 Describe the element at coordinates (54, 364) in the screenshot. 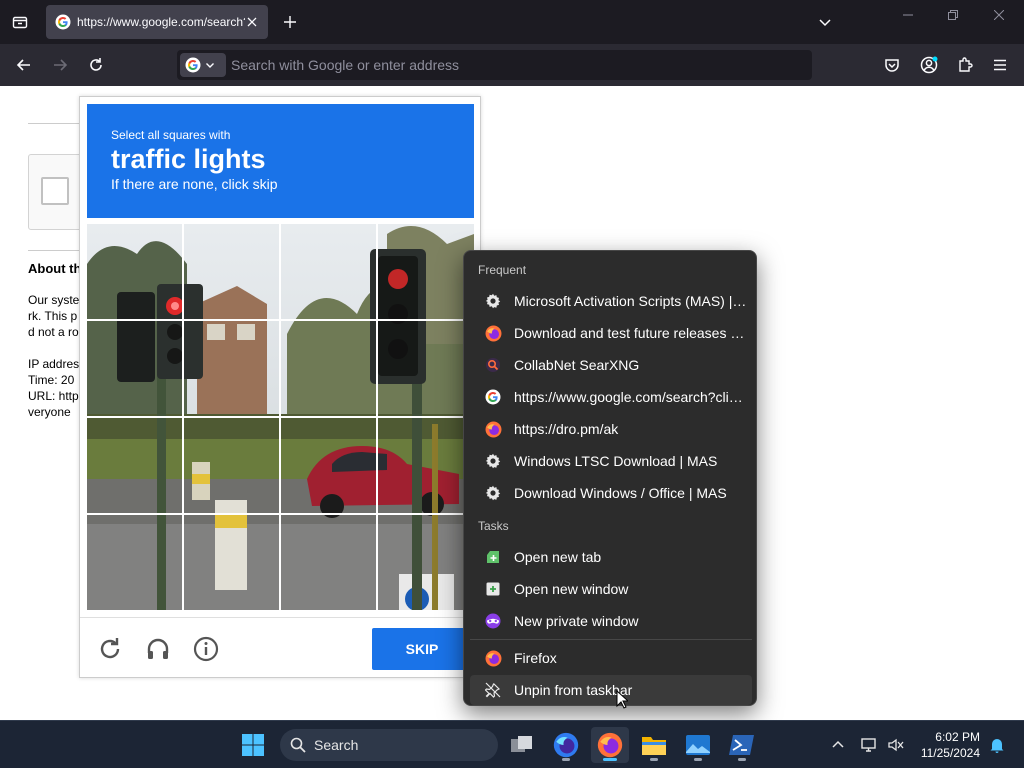

I see `page-text-line: IP addres` at that location.